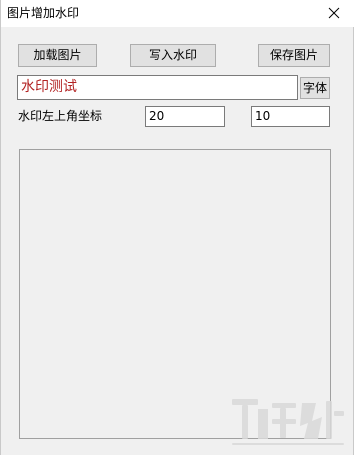  I want to click on save-image-button: 保存图片, so click(294, 55).